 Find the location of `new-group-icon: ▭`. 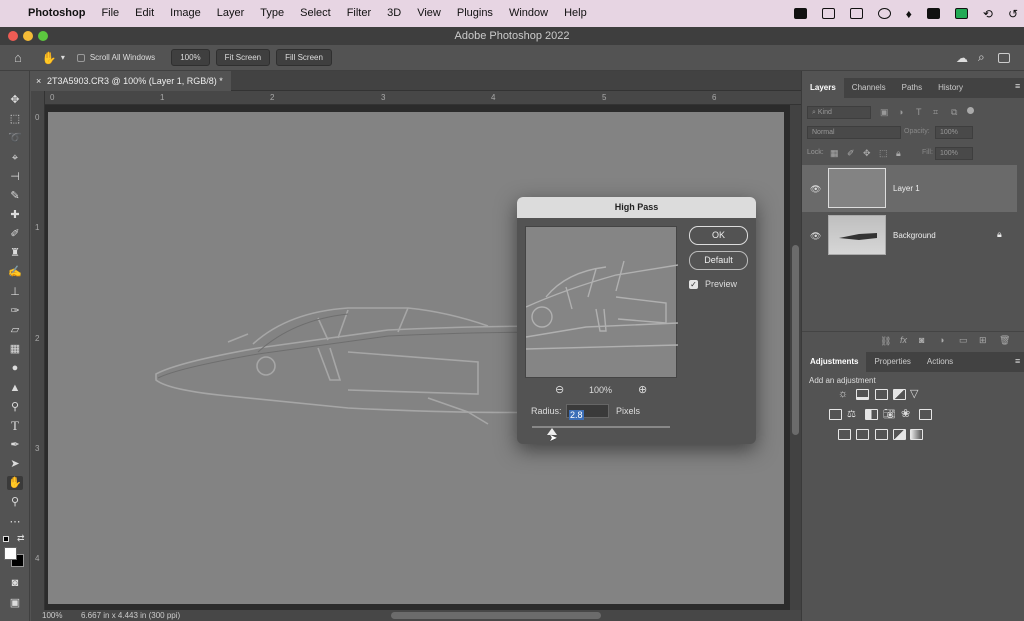

new-group-icon: ▭ is located at coordinates (963, 340).